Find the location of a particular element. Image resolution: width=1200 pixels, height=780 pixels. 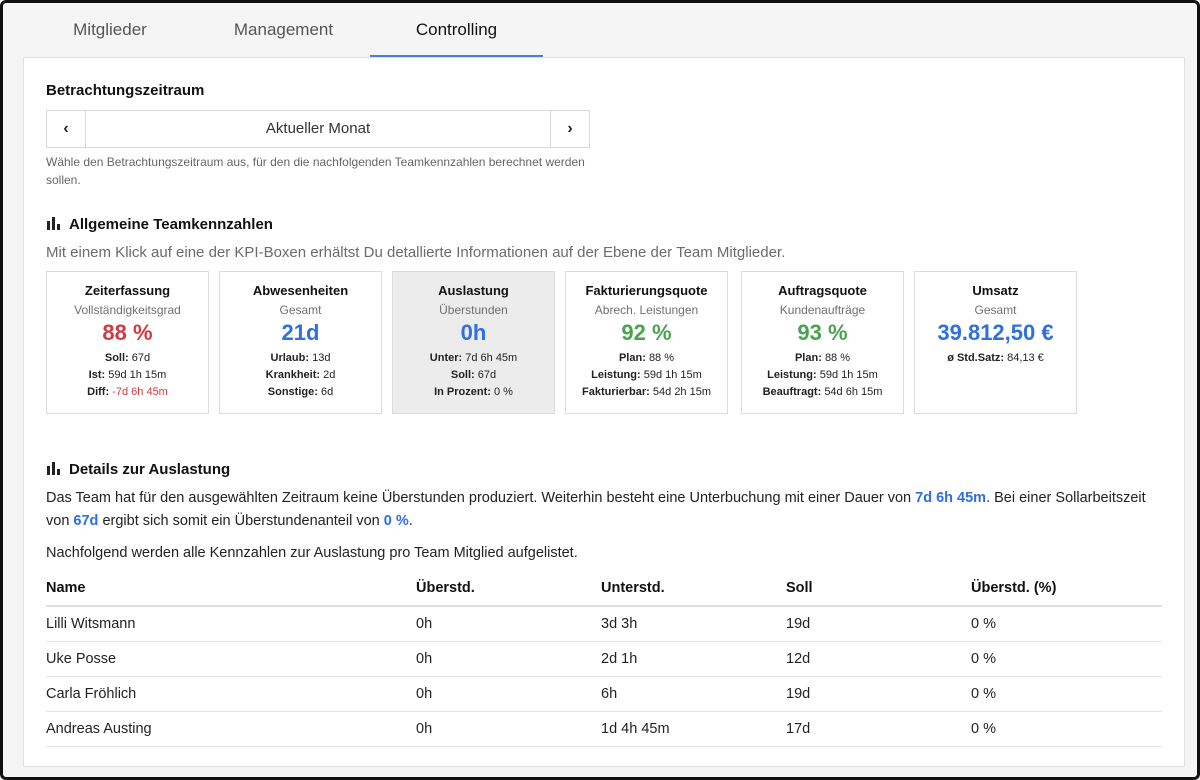

kpi-title: Fakturierungsquote is located at coordinates (646, 290).